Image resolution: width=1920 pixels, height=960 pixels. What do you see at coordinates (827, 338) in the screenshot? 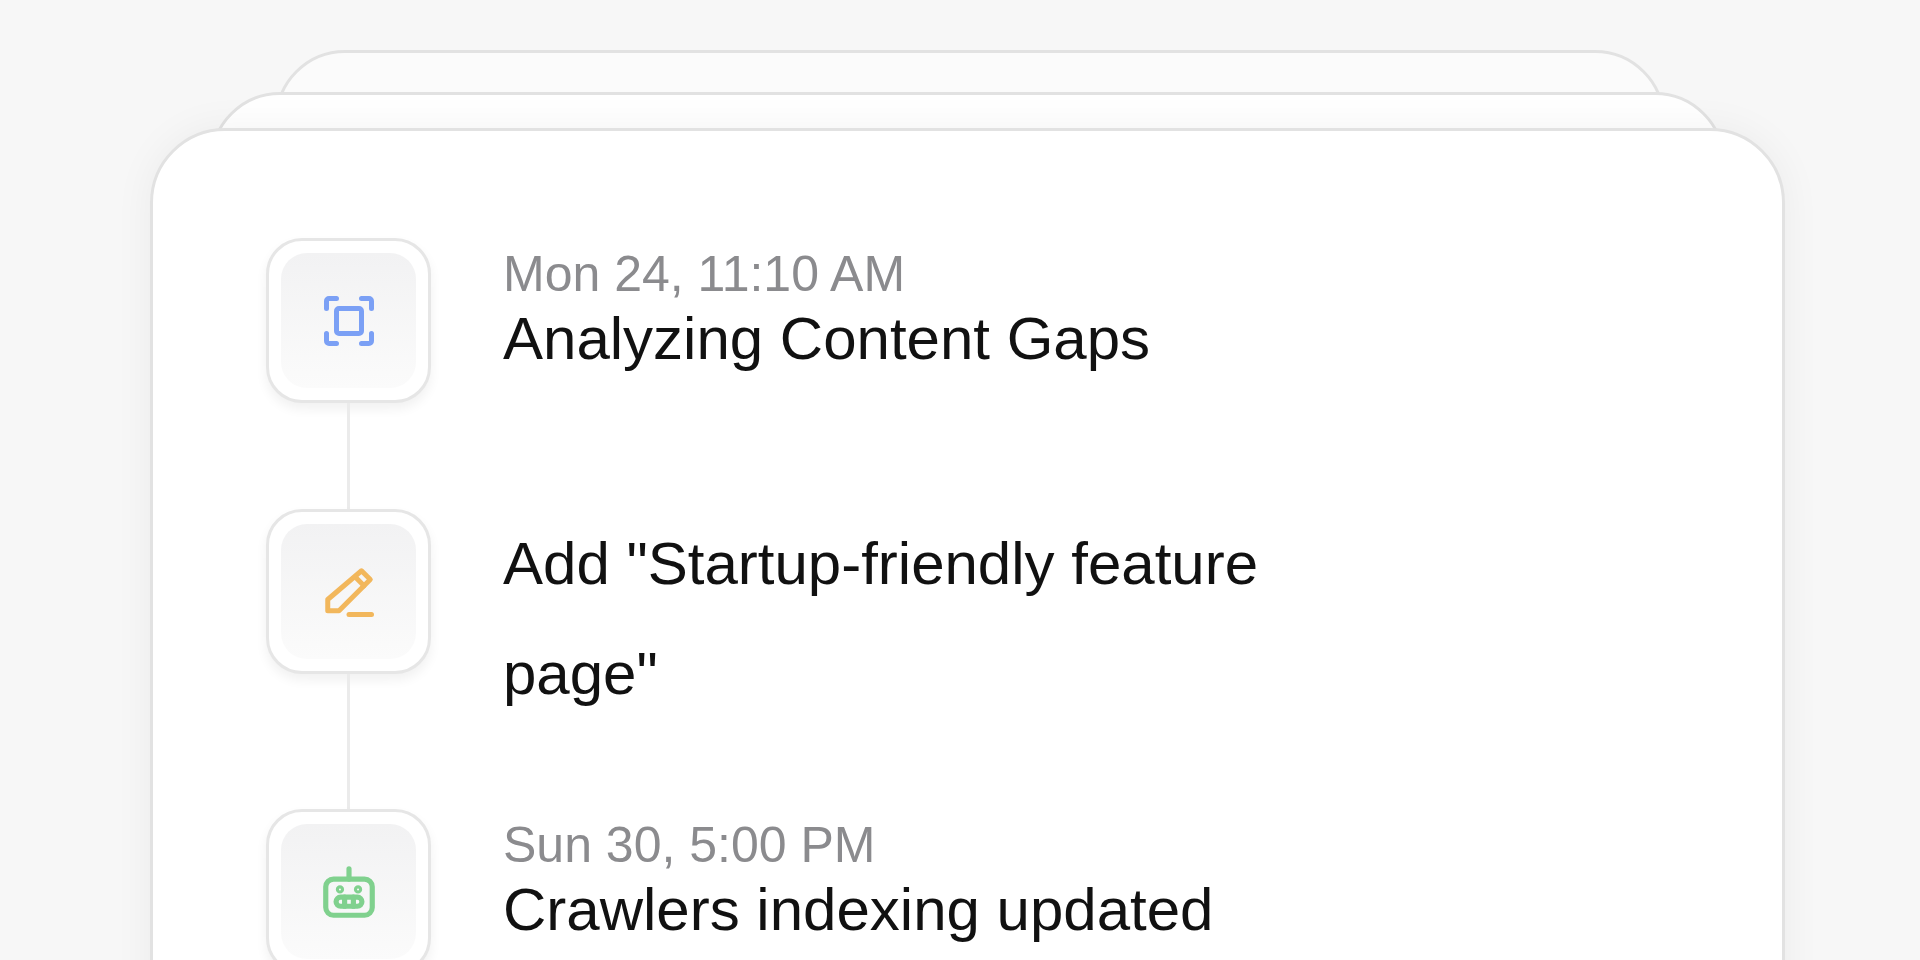
I see `event-title: Analyzing Content Gaps` at bounding box center [827, 338].